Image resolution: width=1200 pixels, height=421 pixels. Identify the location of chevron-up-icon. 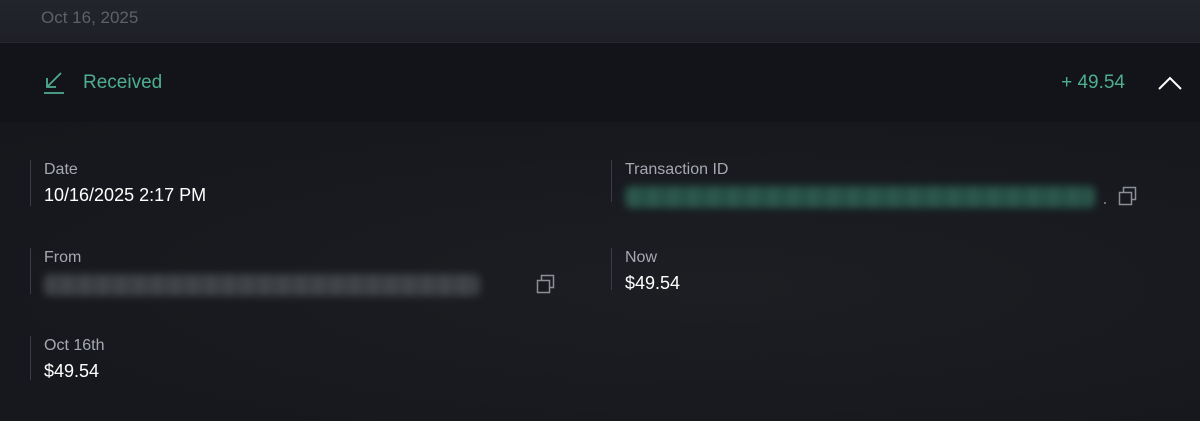
(1170, 83).